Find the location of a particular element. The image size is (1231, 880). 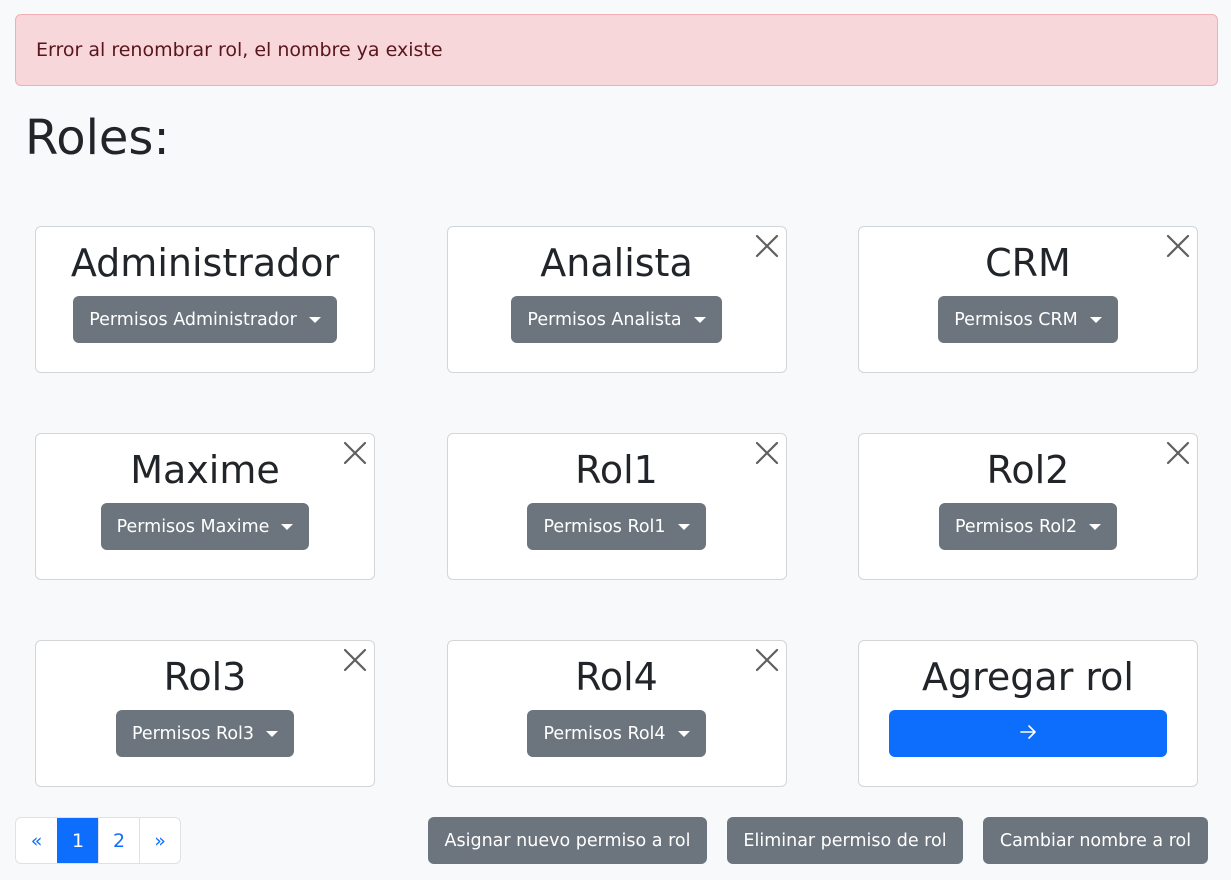

role-card-analista: Analista Permisos Analista is located at coordinates (616, 299).